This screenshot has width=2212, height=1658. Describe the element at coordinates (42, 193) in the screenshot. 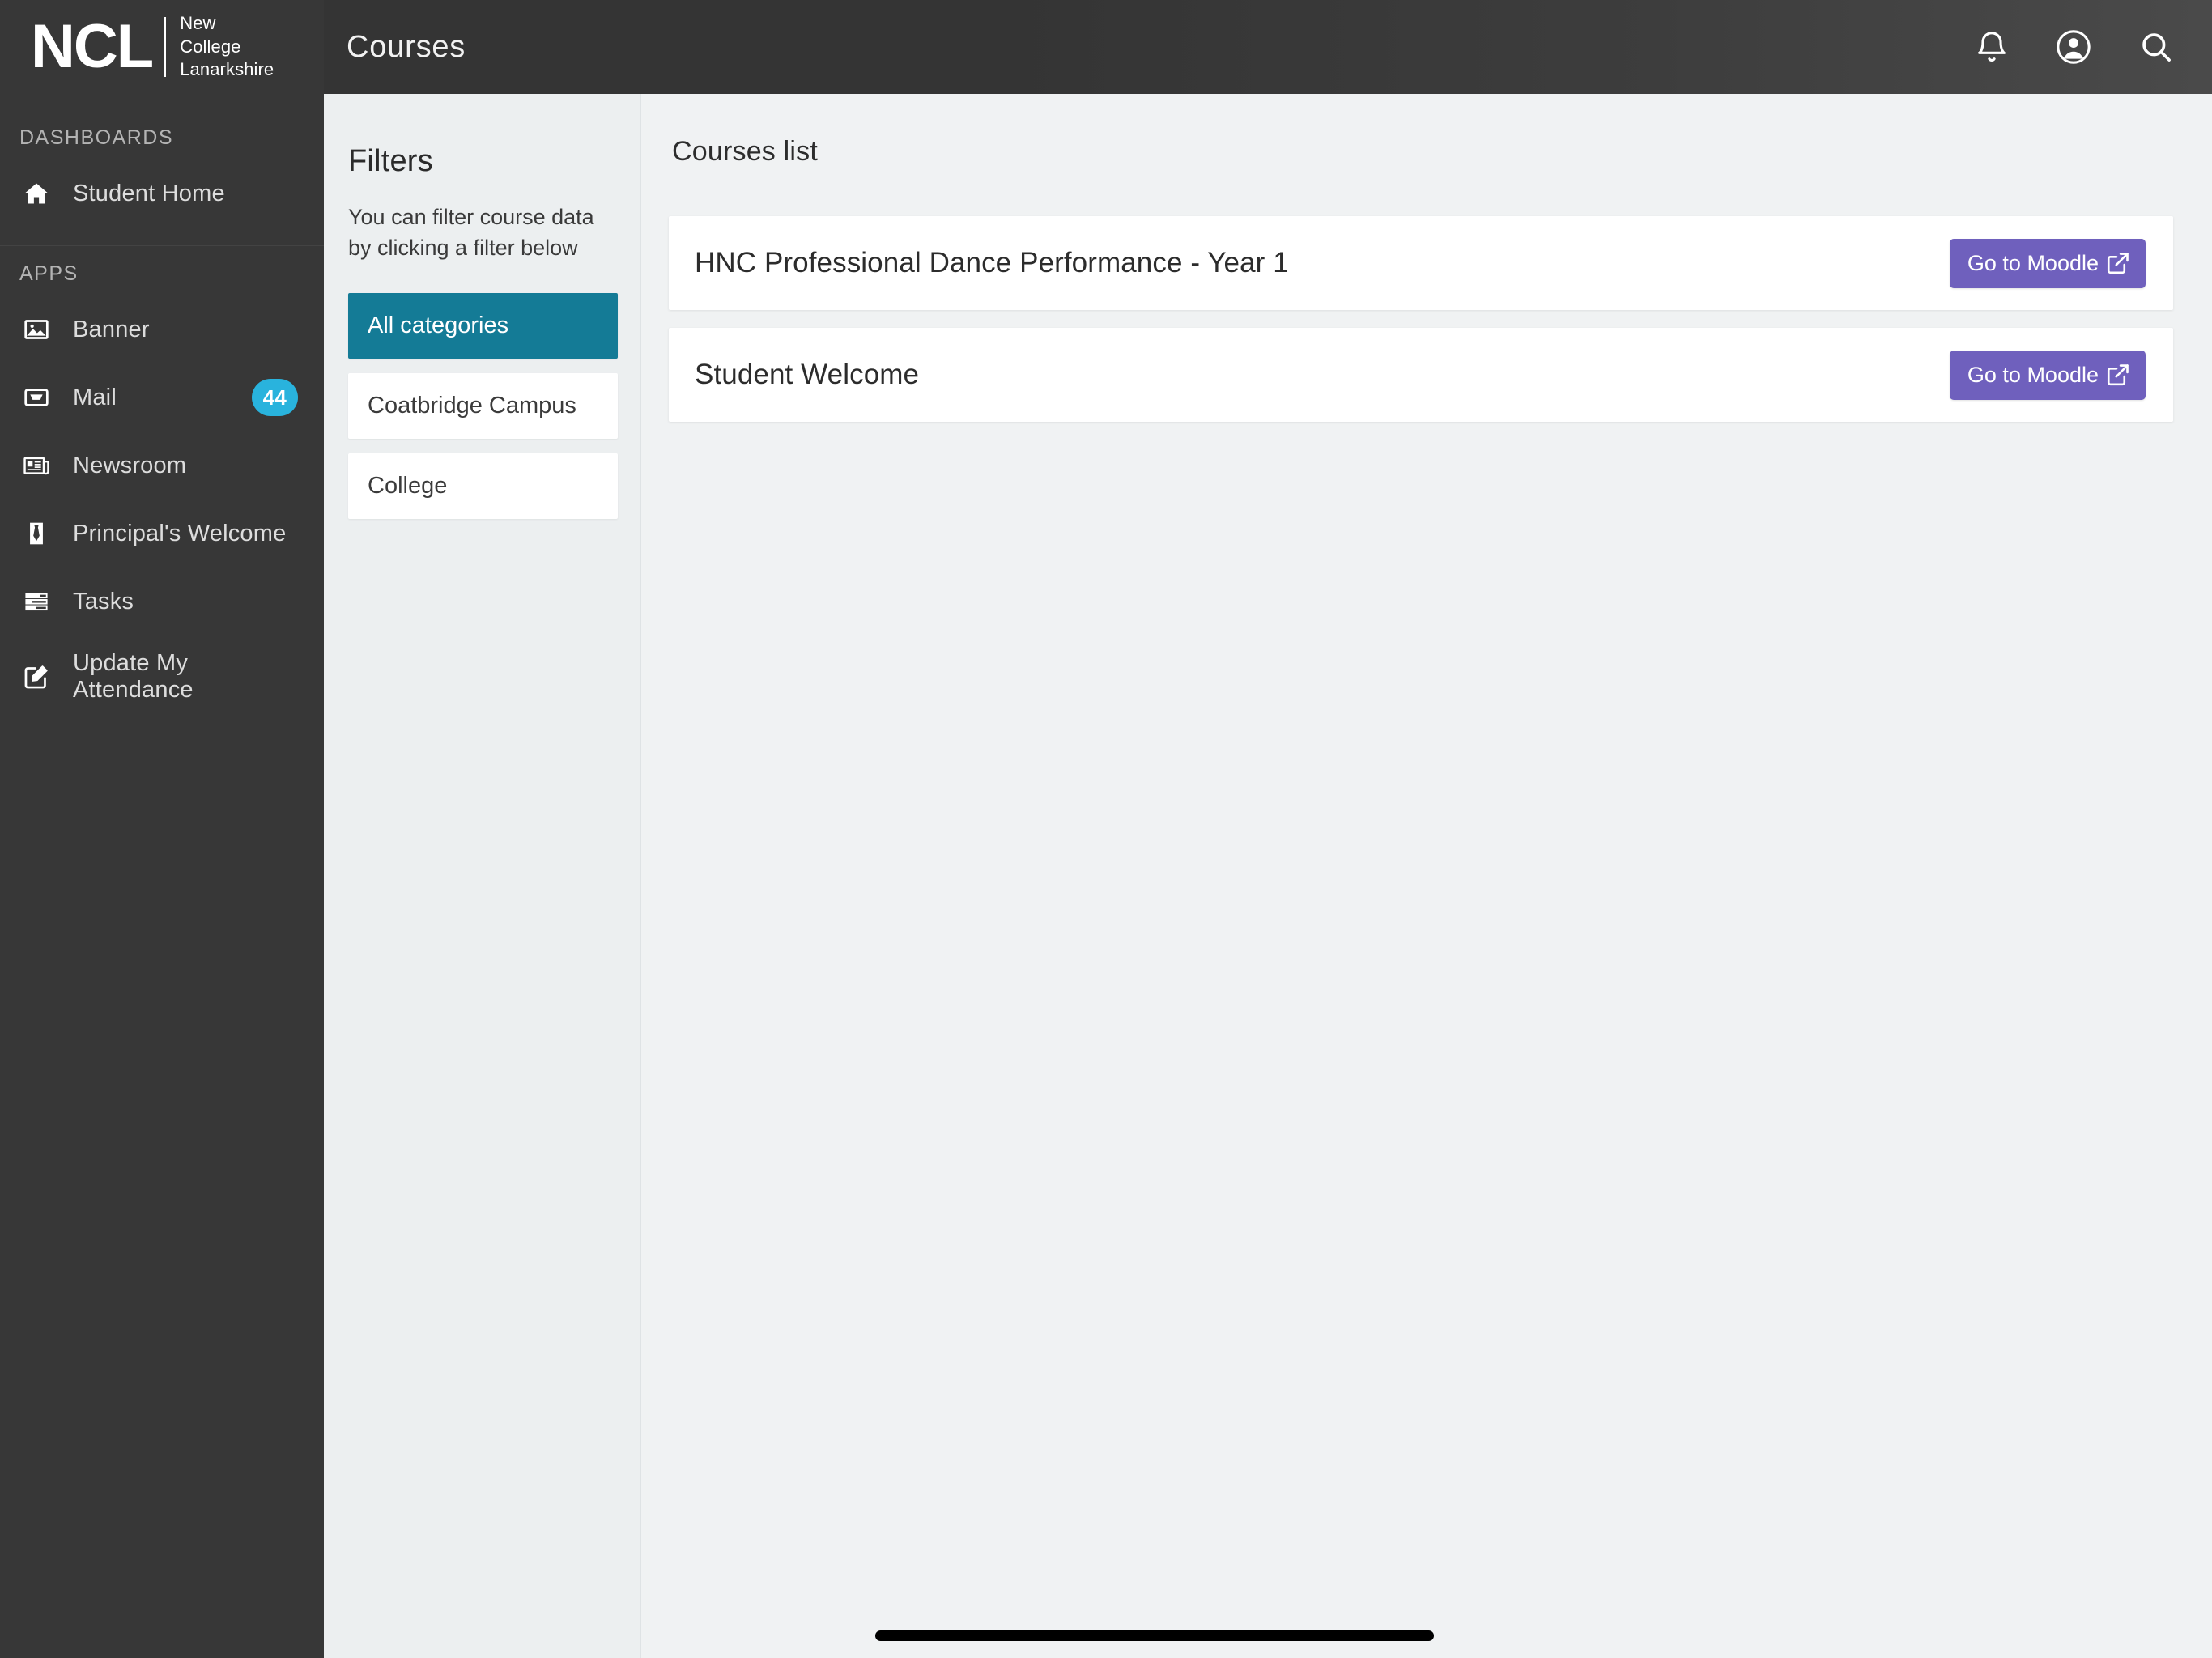

I see `home-icon` at that location.